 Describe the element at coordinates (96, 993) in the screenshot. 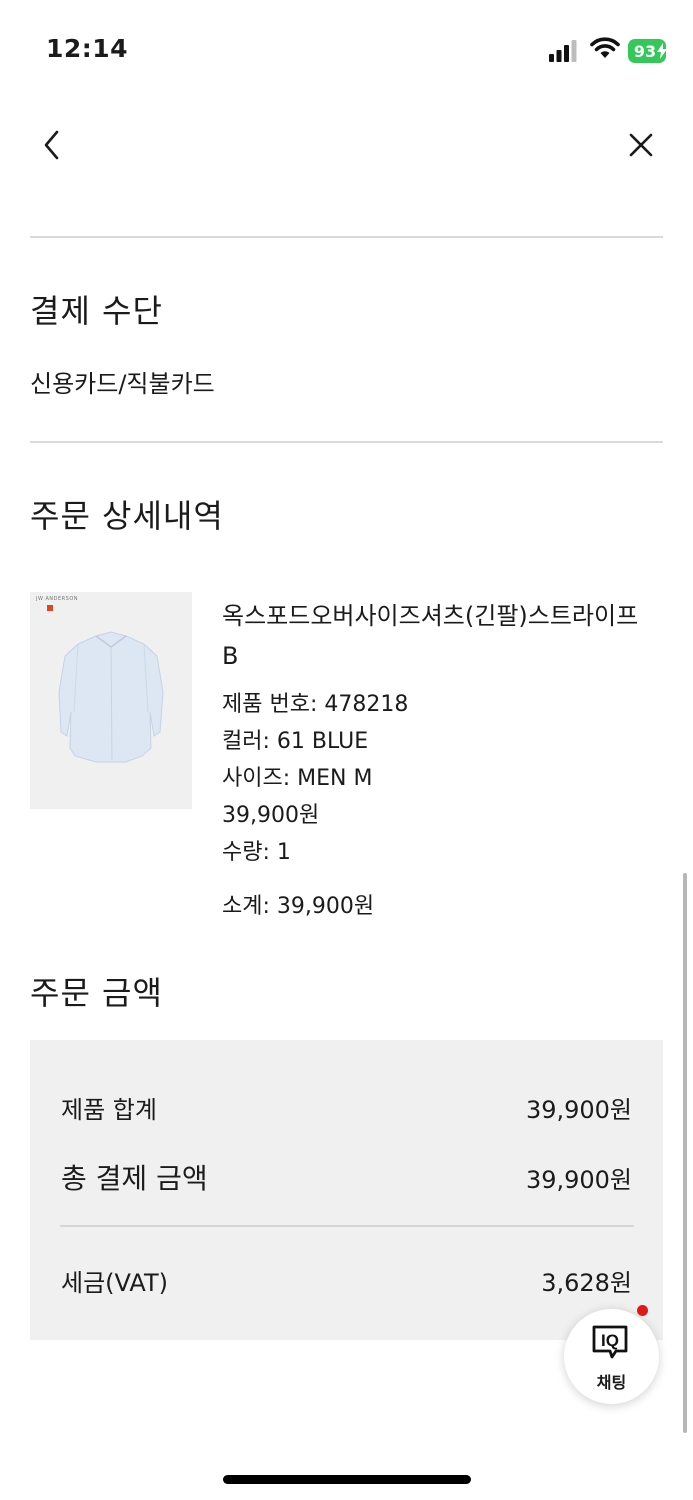

I see `order-amount-title: 주문 금액` at that location.